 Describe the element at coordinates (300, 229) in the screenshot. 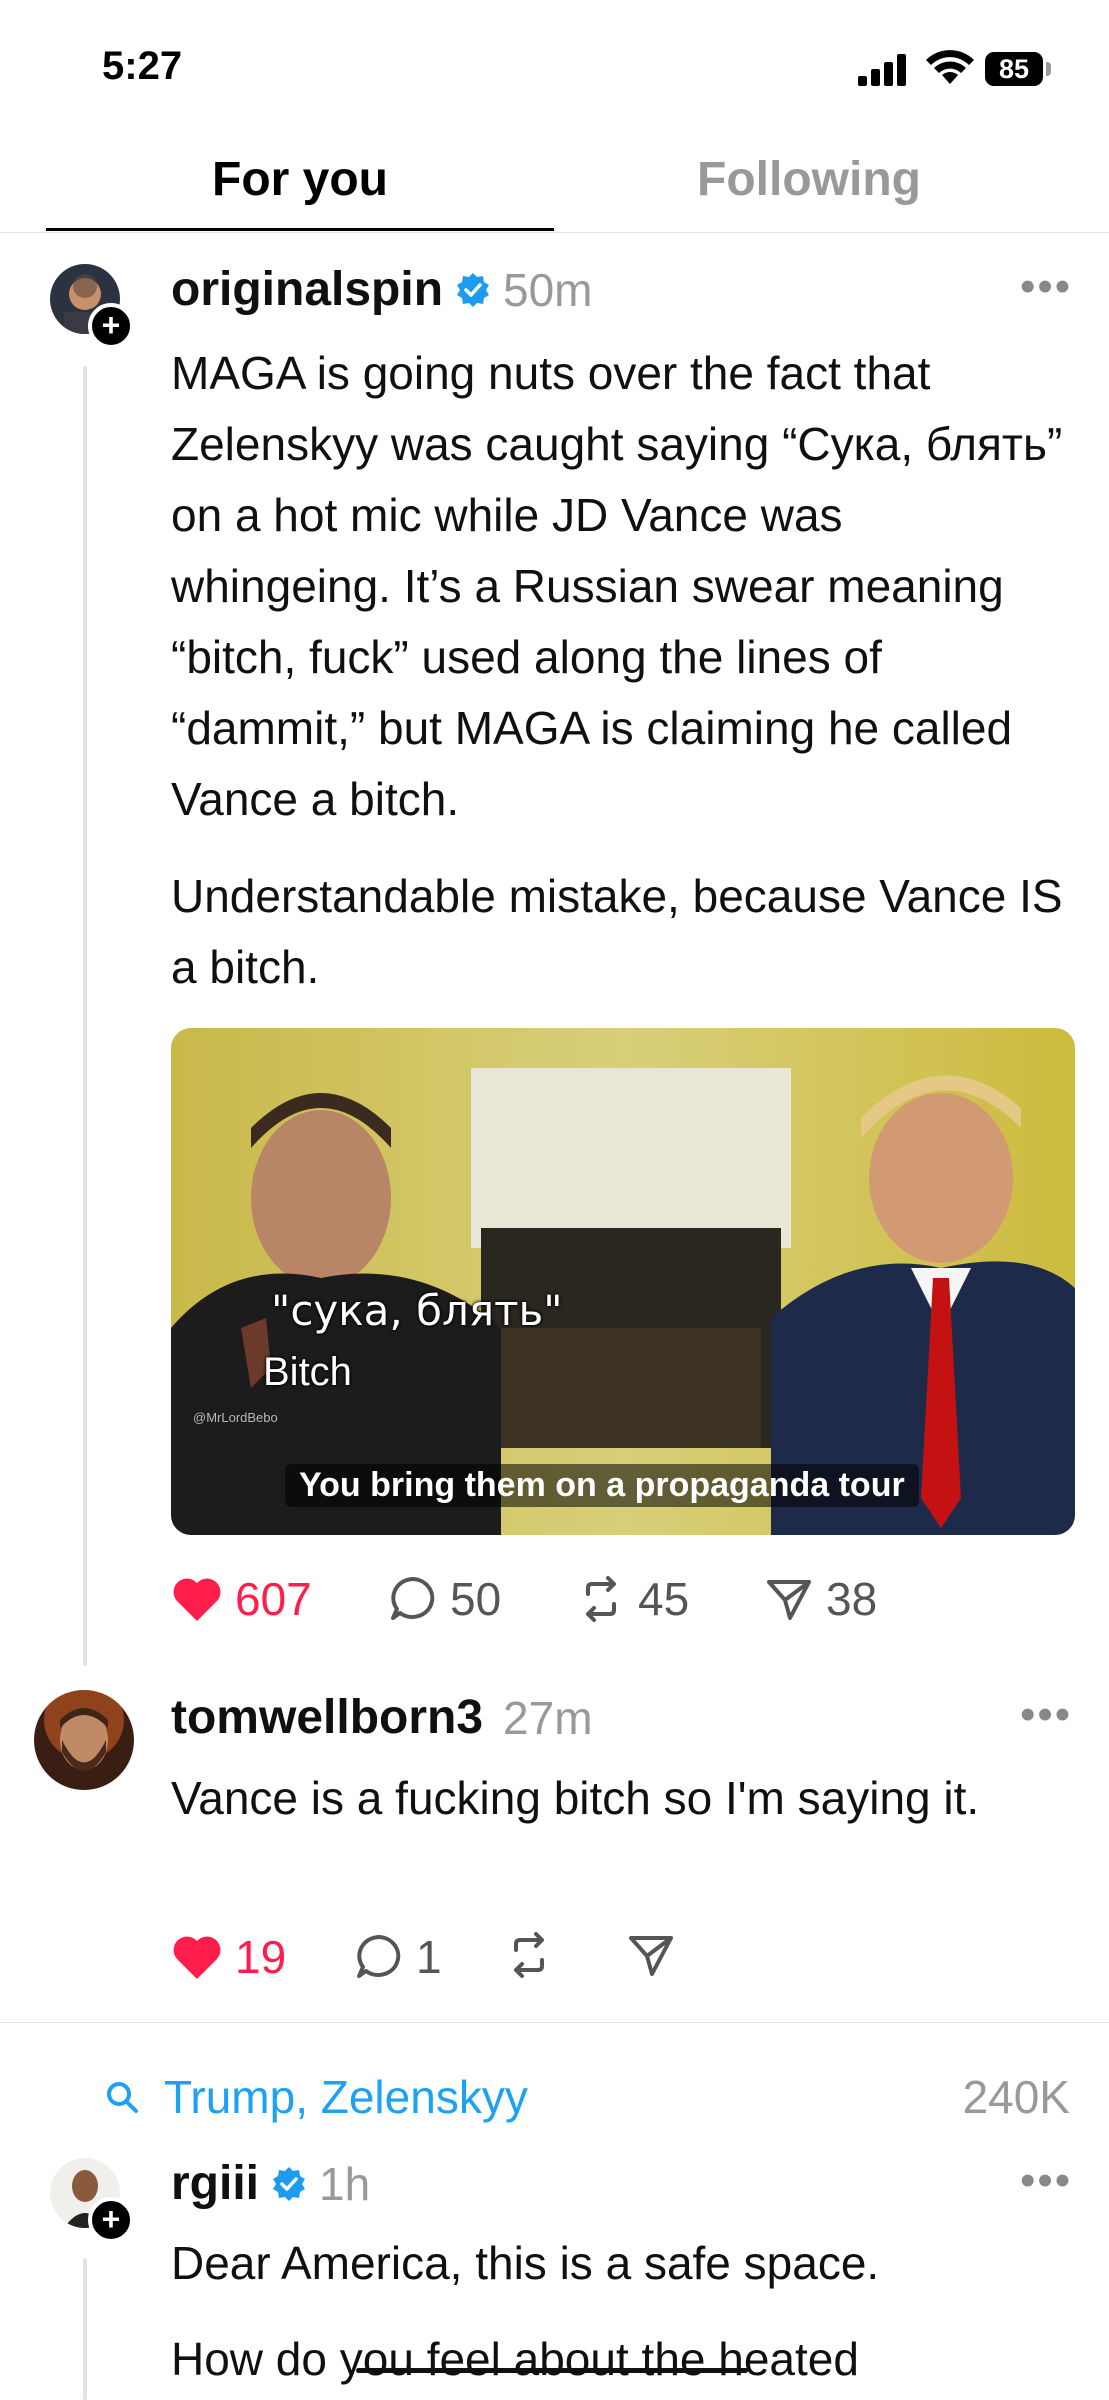

I see `active-tab-indicator` at that location.